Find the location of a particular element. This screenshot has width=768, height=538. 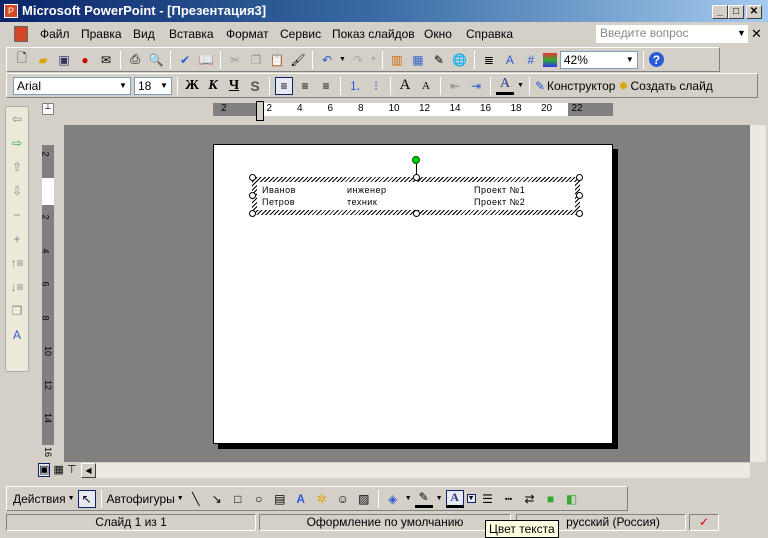

zoom-combo: 42% ▼ is located at coordinates (598, 59).